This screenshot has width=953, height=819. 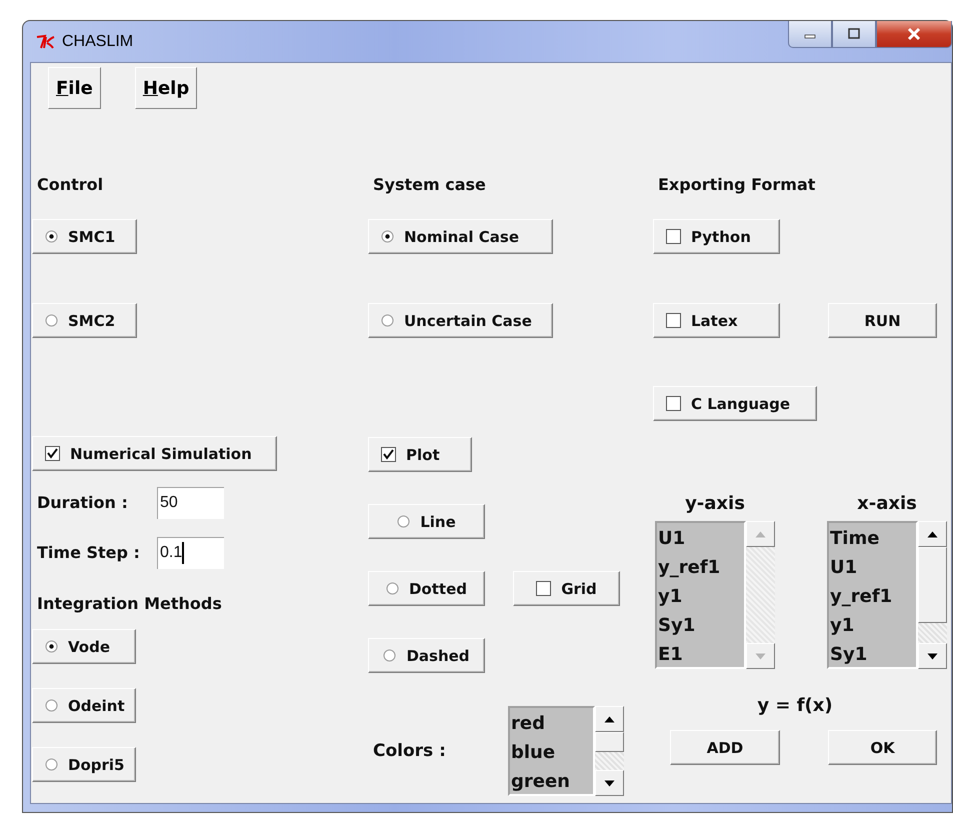 I want to click on section-label: Integration Methods, so click(x=129, y=604).